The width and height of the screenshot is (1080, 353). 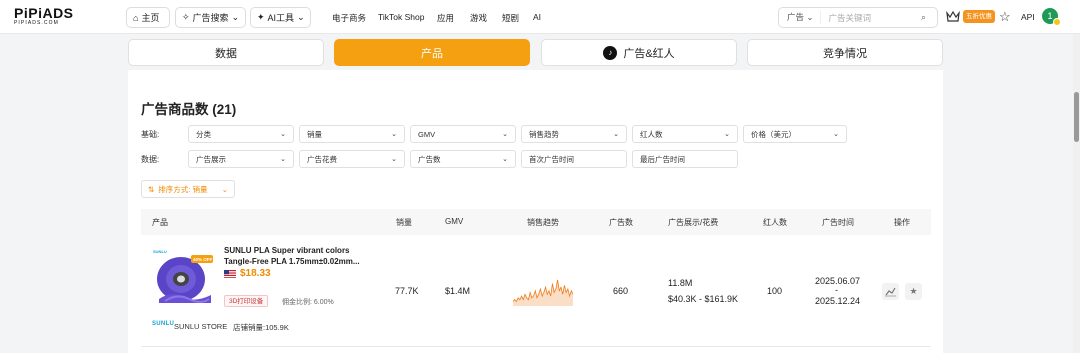 What do you see at coordinates (929, 17) in the screenshot?
I see `search-icon: ⌕` at bounding box center [929, 17].